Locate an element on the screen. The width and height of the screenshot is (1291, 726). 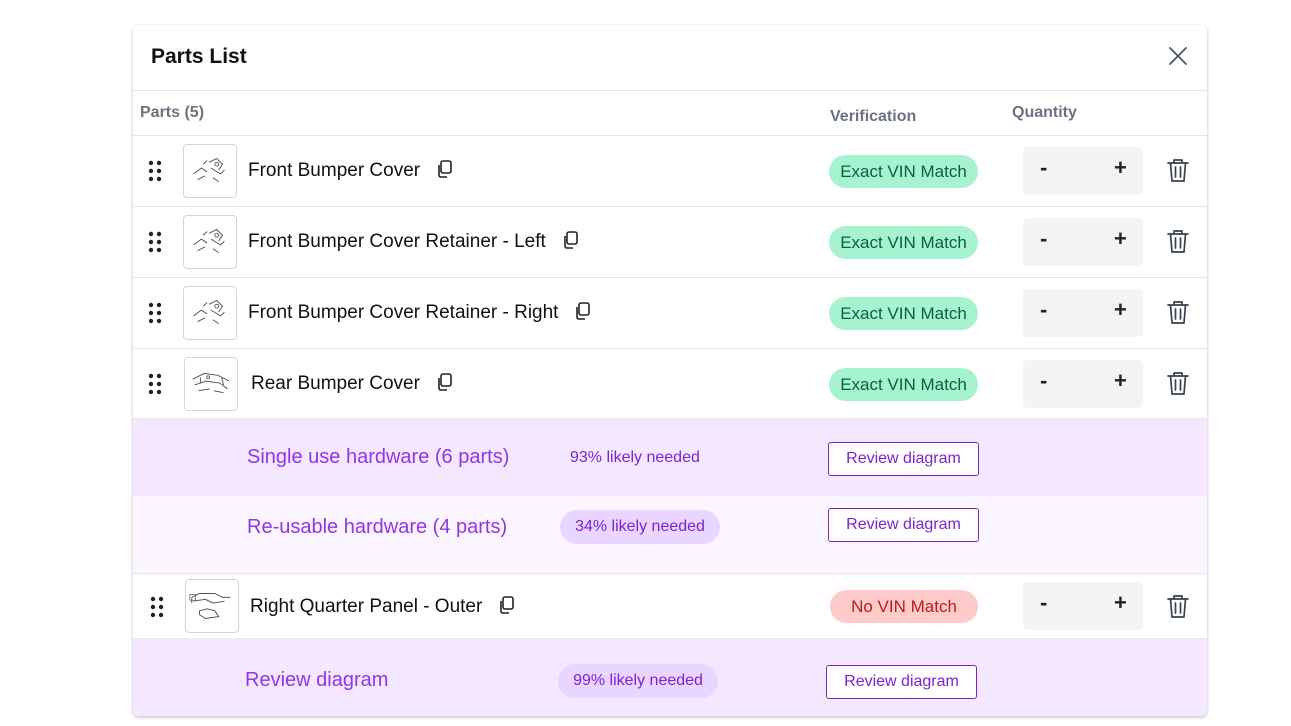
part-name: Right Quarter Panel - Outer is located at coordinates (382, 607).